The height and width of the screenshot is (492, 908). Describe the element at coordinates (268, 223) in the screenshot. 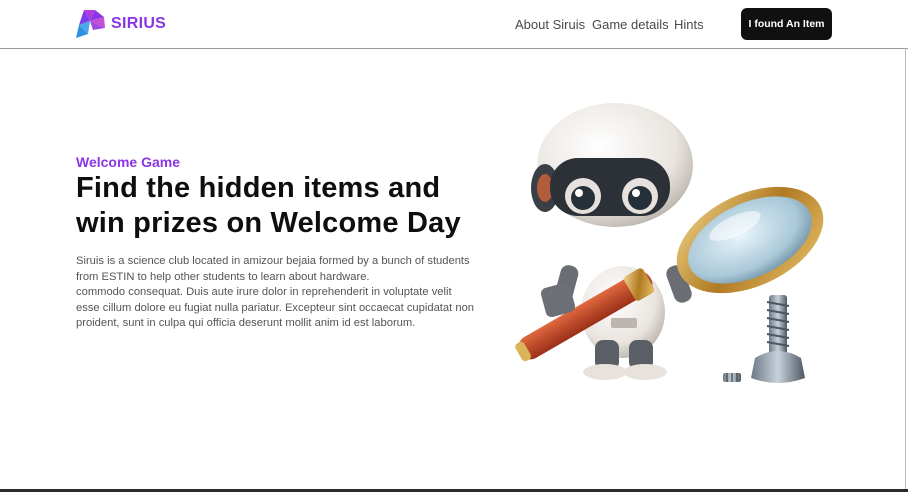

I see `hero-title-line-2: win prizes on Welcome Day` at that location.